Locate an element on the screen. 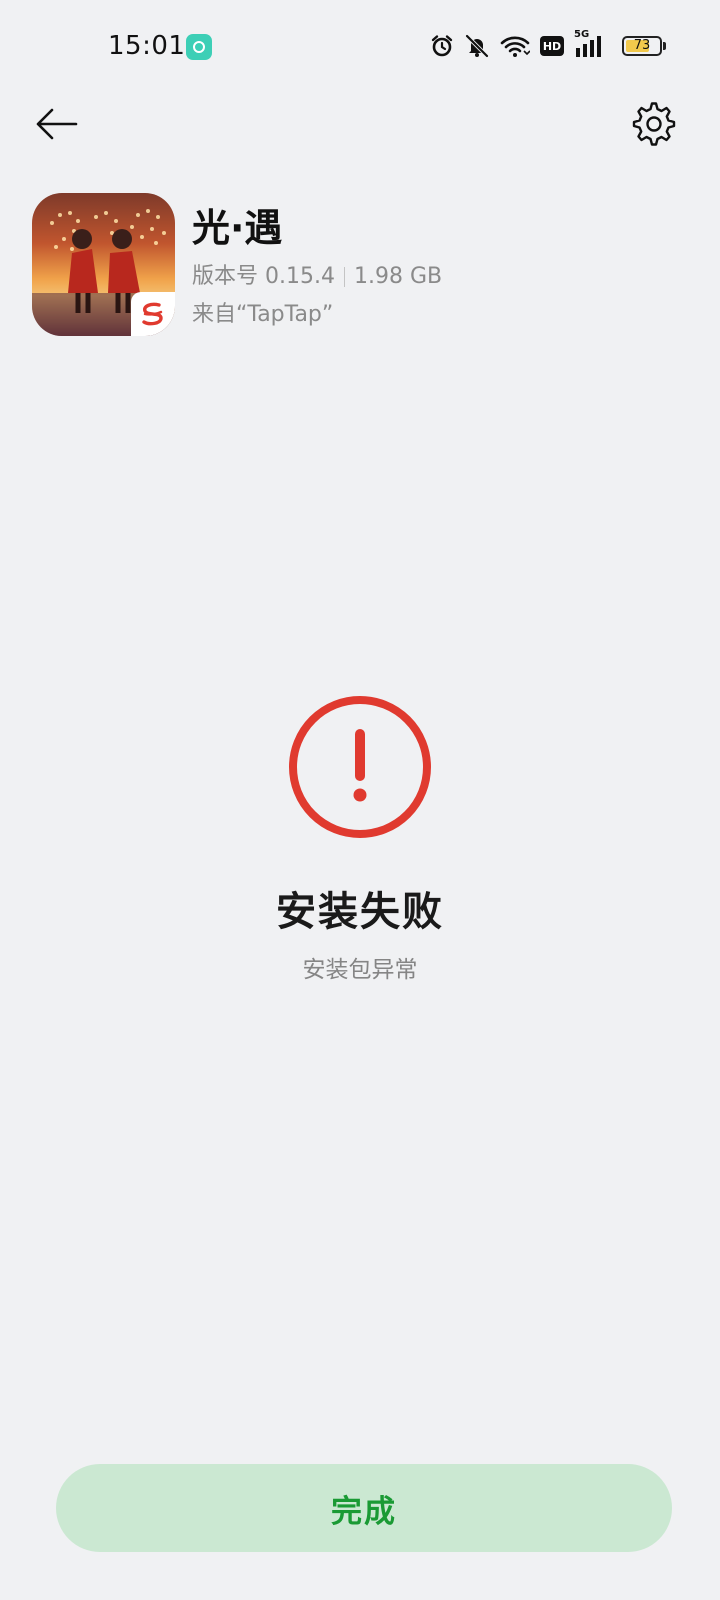 This screenshot has width=720, height=1600. result-title: 安装失败 is located at coordinates (360, 912).